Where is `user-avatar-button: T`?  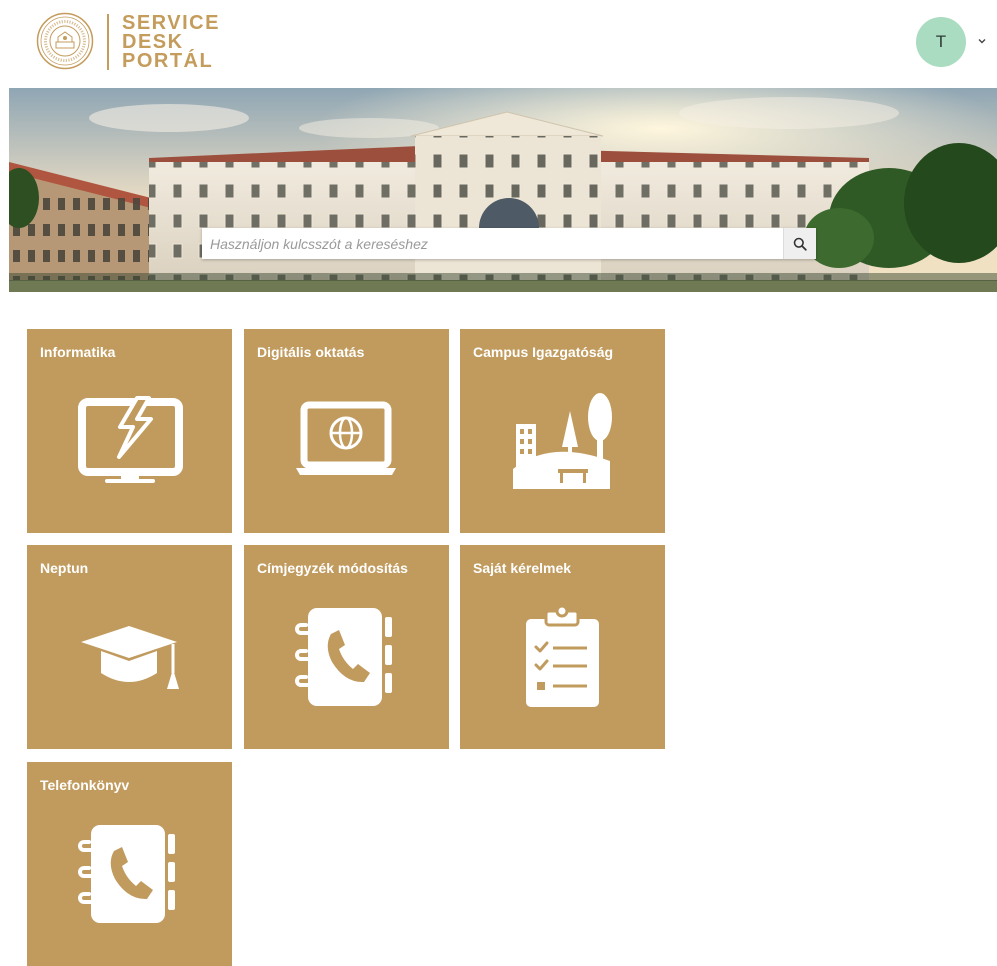 user-avatar-button: T is located at coordinates (941, 42).